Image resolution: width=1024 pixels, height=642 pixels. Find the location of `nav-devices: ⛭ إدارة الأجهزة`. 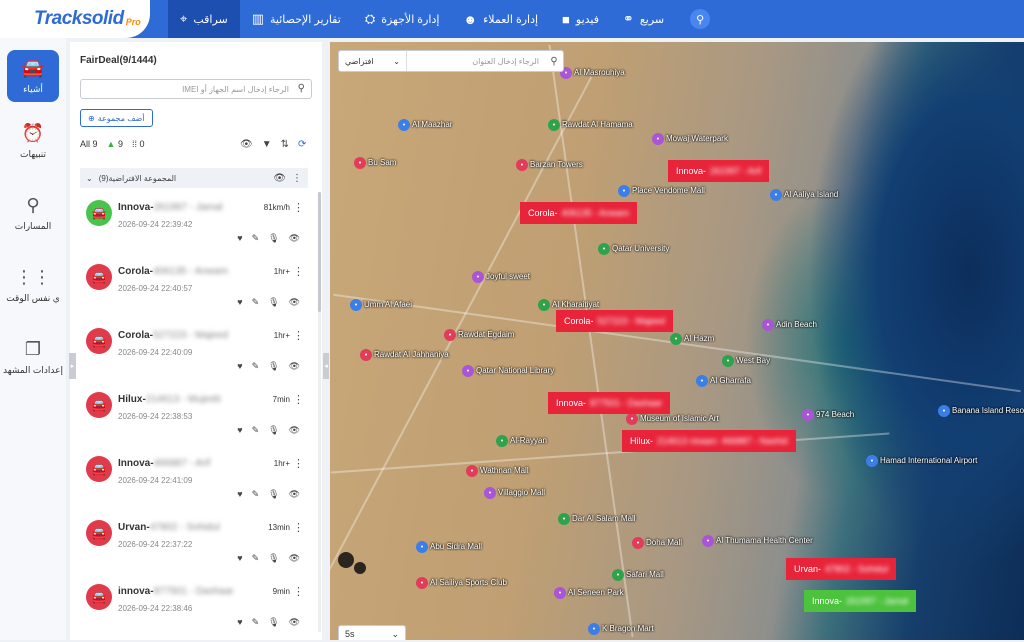

nav-devices: ⛭ إدارة الأجهزة is located at coordinates (402, 19).